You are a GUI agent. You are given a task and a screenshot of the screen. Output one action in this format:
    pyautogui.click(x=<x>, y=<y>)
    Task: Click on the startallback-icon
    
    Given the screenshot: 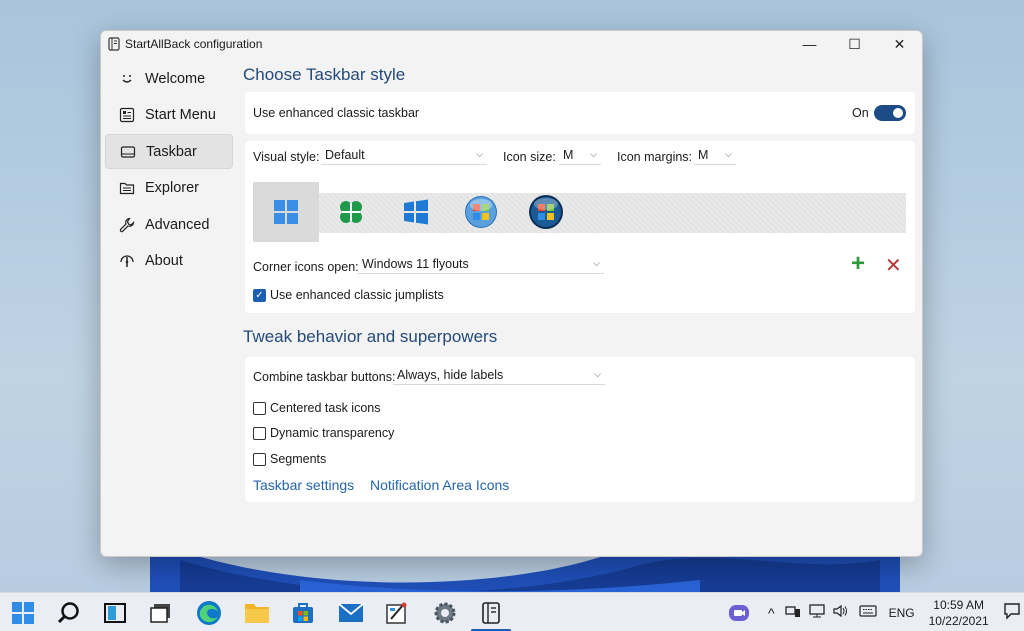 What is the action you would take?
    pyautogui.click(x=491, y=614)
    